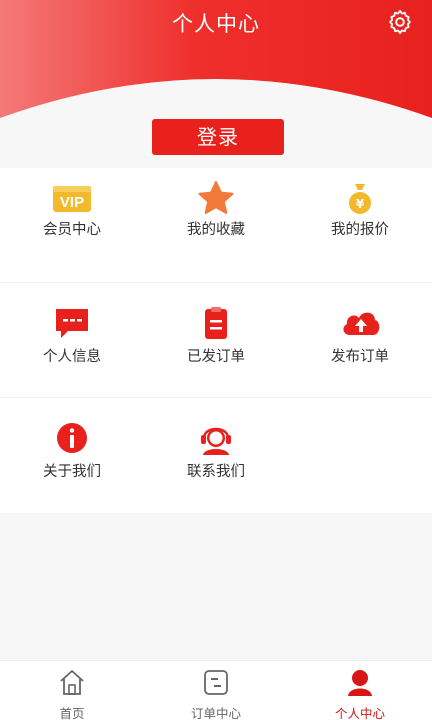 The height and width of the screenshot is (720, 432). Describe the element at coordinates (360, 230) in the screenshot. I see `menu-item-label: 我的报价` at that location.